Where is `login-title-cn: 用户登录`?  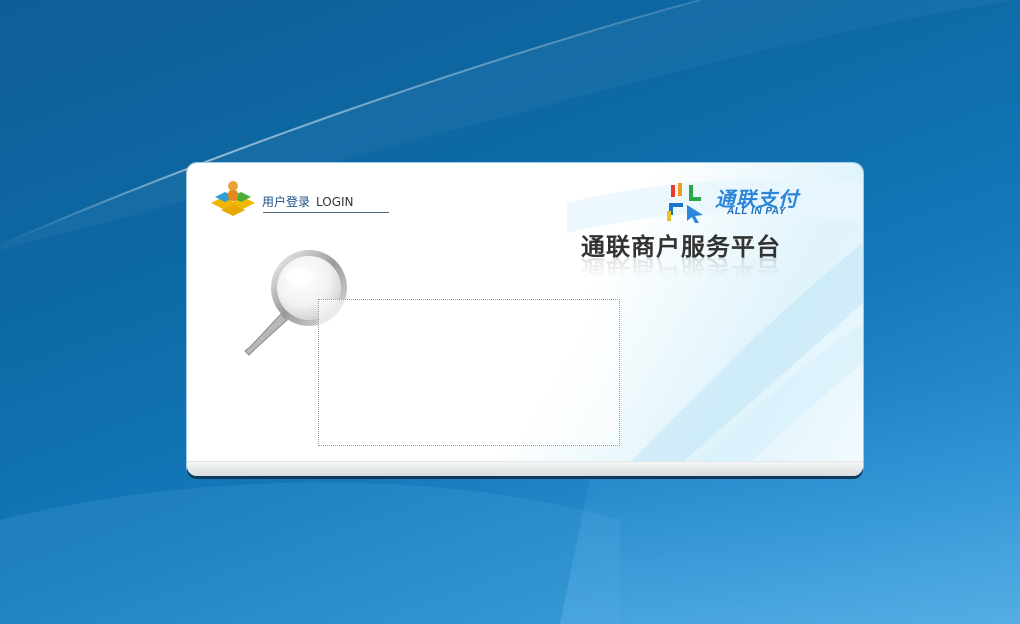 login-title-cn: 用户登录 is located at coordinates (286, 202).